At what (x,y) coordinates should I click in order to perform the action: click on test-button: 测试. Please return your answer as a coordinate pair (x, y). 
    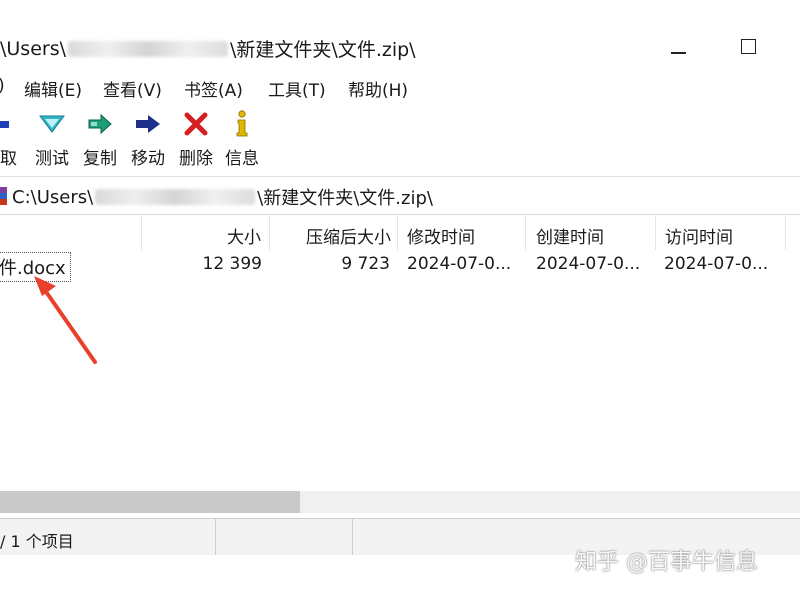
    Looking at the image, I should click on (52, 138).